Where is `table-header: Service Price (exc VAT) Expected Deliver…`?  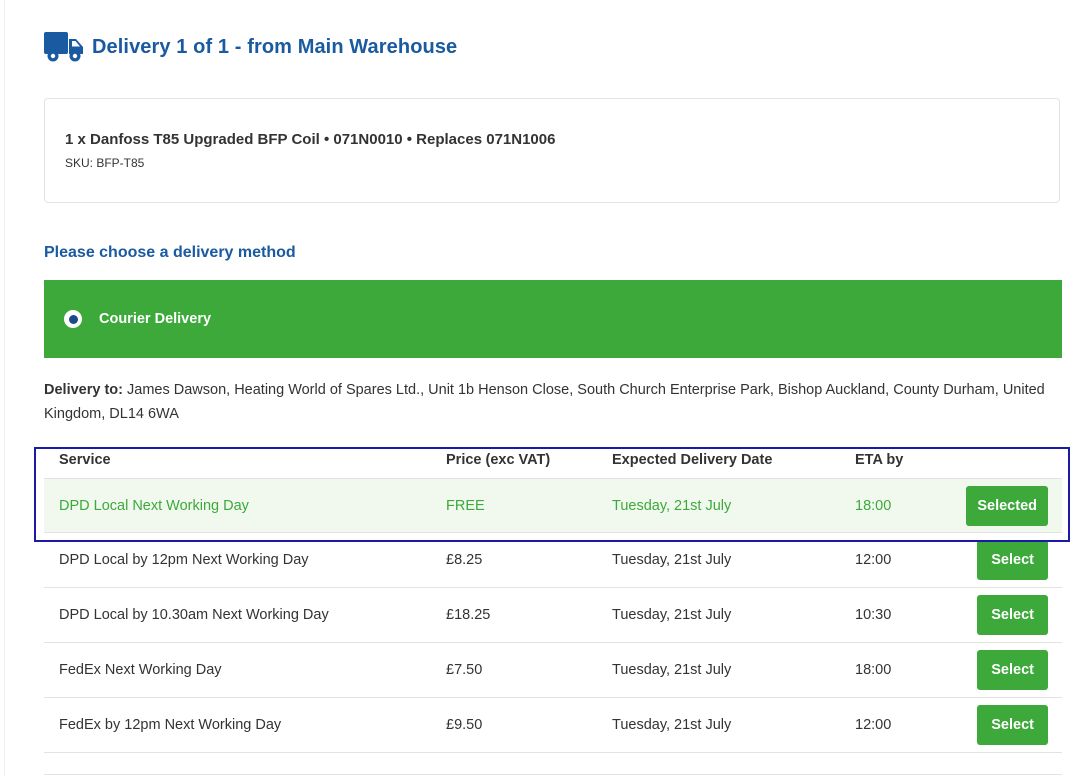 table-header: Service Price (exc VAT) Expected Deliver… is located at coordinates (553, 462).